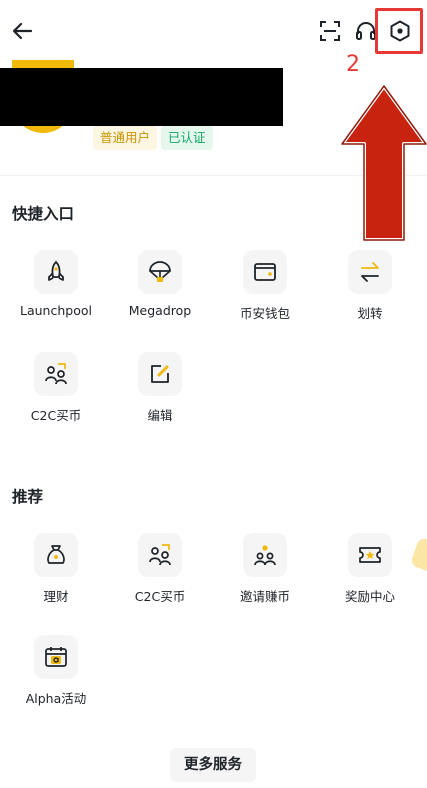 This screenshot has width=427, height=788. What do you see at coordinates (370, 555) in the screenshot?
I see `ticket-icon` at bounding box center [370, 555].